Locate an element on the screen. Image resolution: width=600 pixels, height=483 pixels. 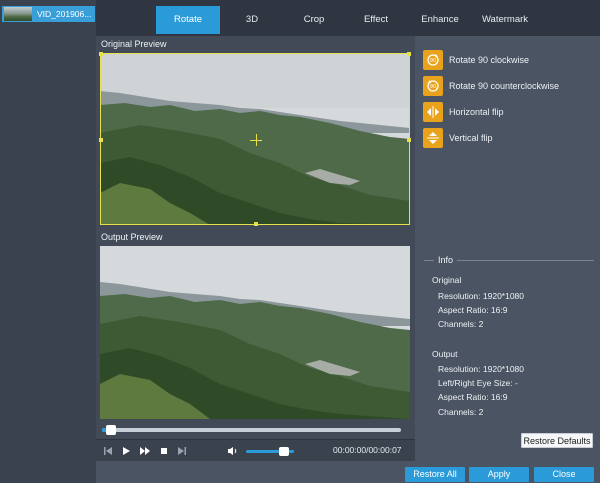
crosshair-icon is located at coordinates (256, 140).